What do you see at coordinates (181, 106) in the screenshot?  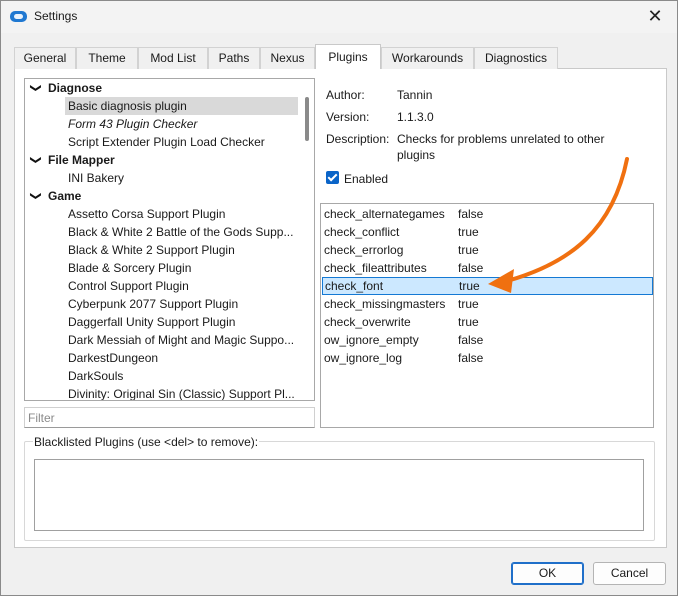 I see `tree-item-label: Basic diagnosis plugin` at bounding box center [181, 106].